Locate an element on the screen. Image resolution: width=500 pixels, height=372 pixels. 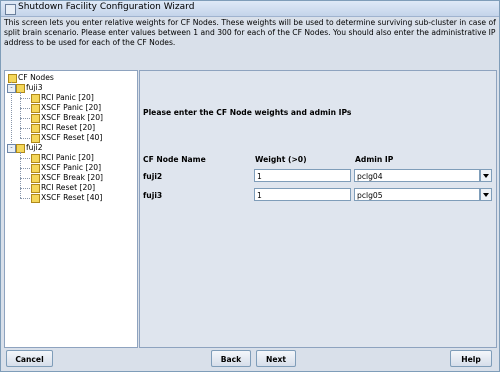
column-header-weight: Weight (>0) is located at coordinates (281, 159).